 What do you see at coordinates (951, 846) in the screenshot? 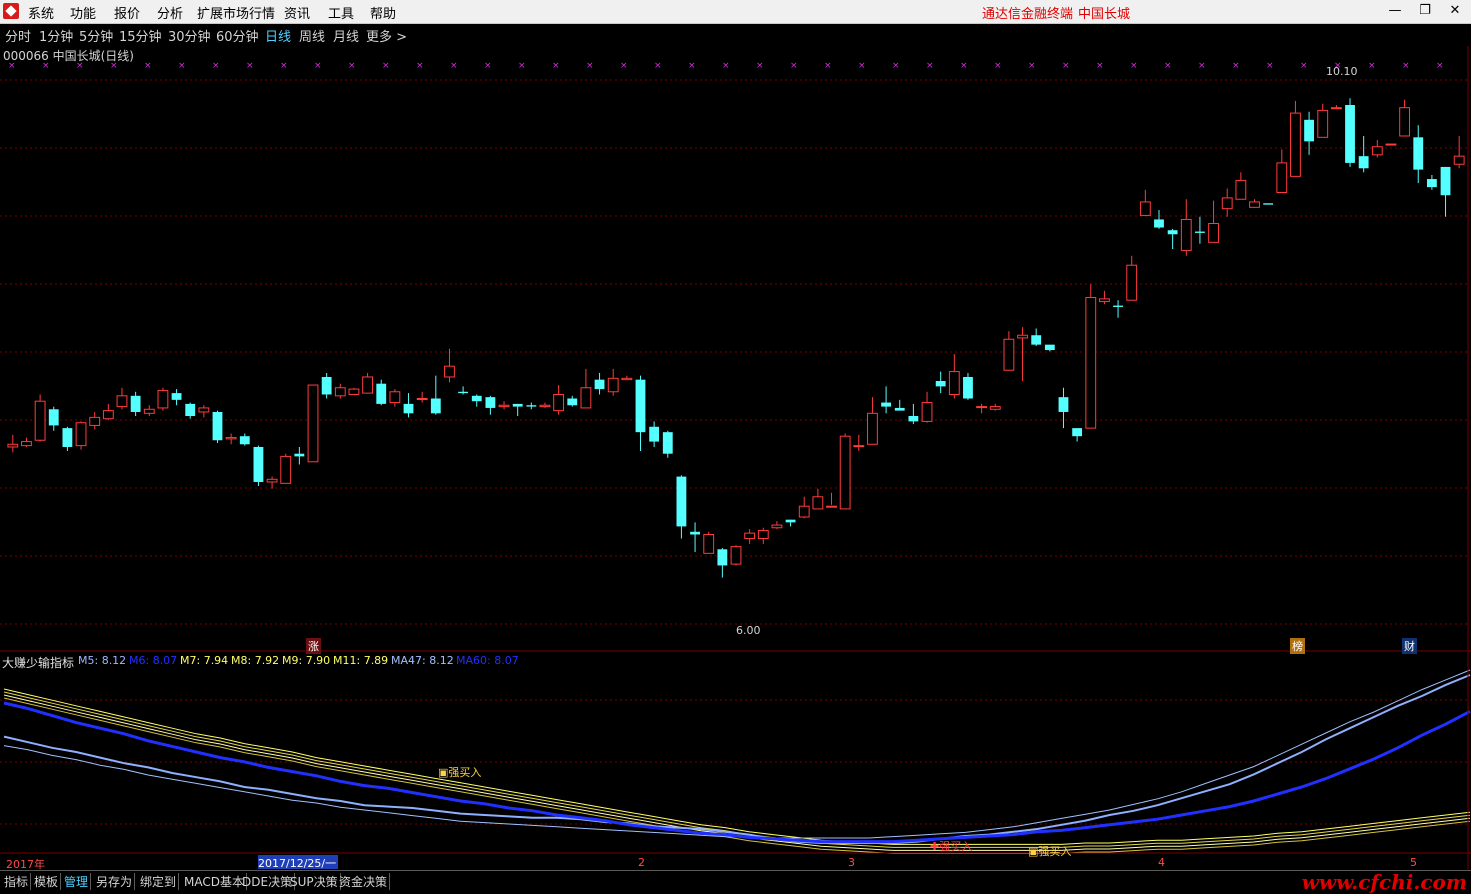
I see `signal-buy-2: ✚强买入` at bounding box center [951, 846].